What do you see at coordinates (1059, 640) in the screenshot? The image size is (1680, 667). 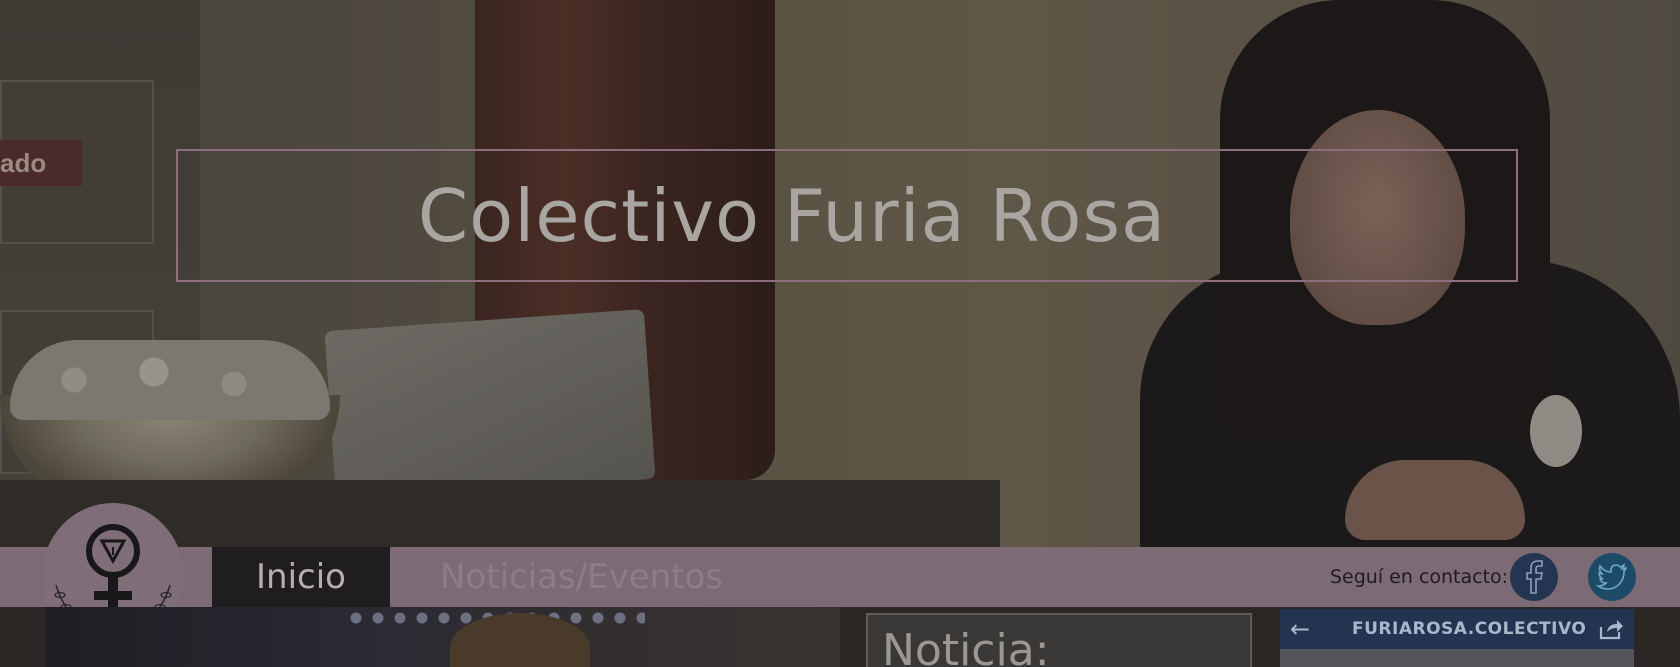 I see `news-card: Noticia:` at bounding box center [1059, 640].